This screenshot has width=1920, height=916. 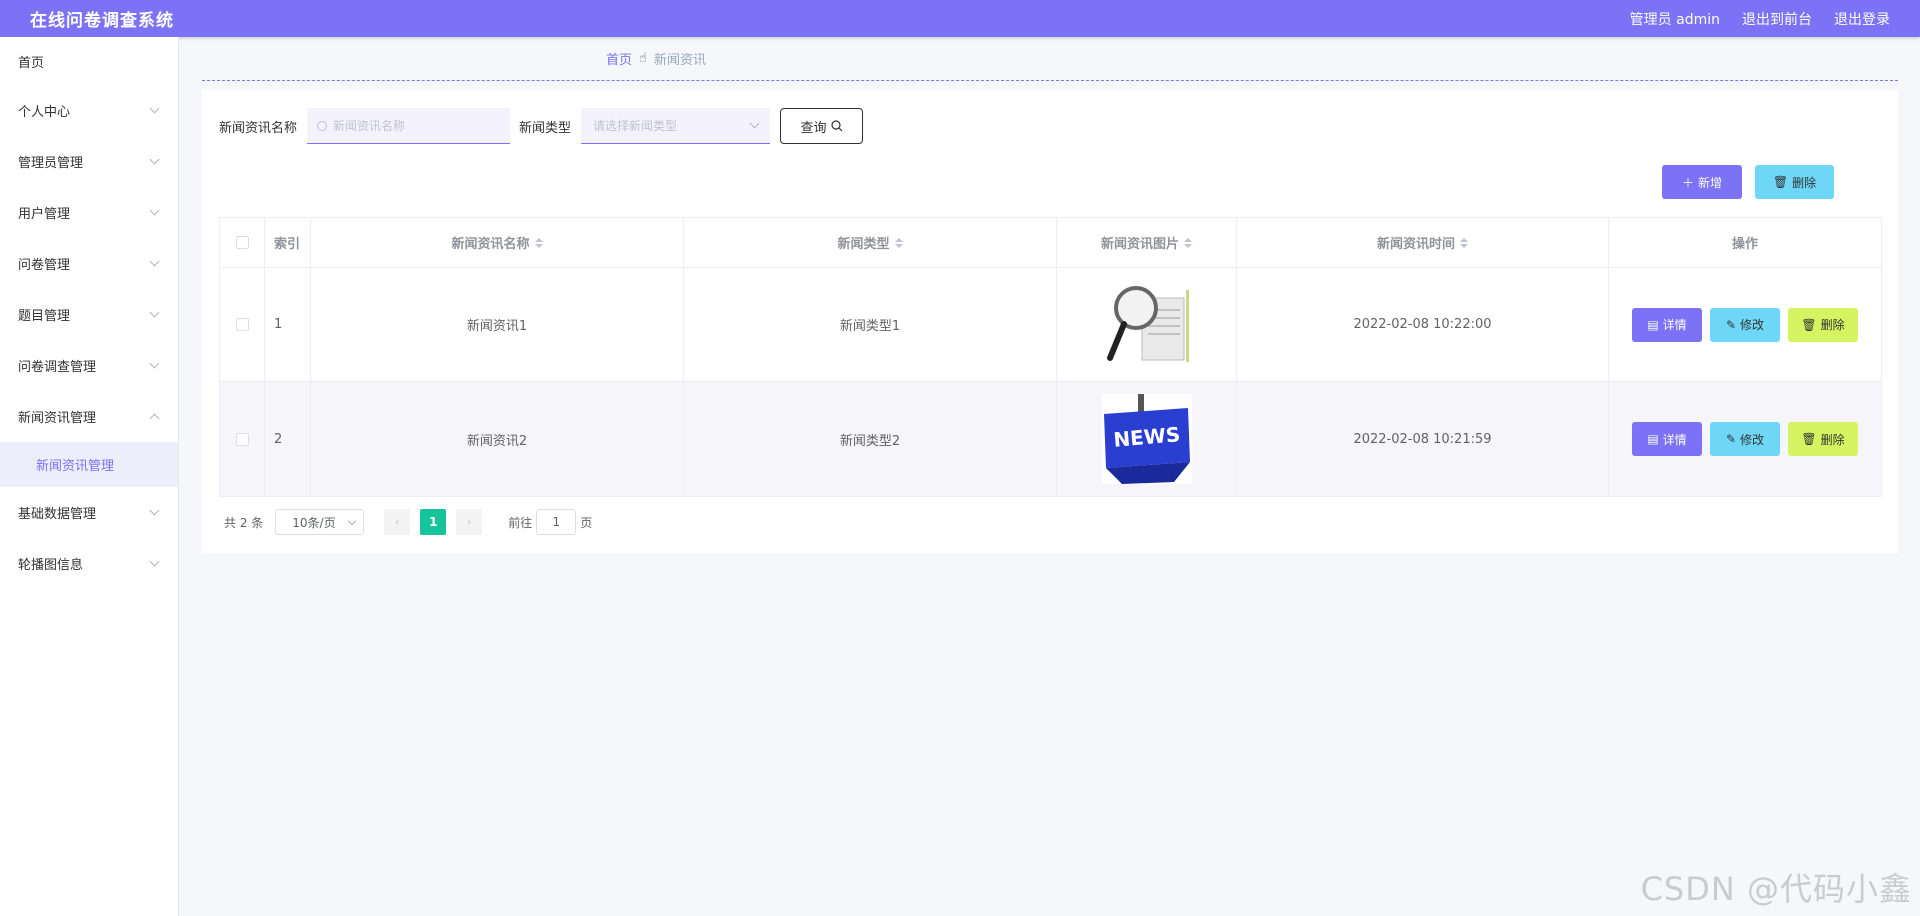 What do you see at coordinates (409, 126) in the screenshot?
I see `news-name-input: 新闻资讯名称` at bounding box center [409, 126].